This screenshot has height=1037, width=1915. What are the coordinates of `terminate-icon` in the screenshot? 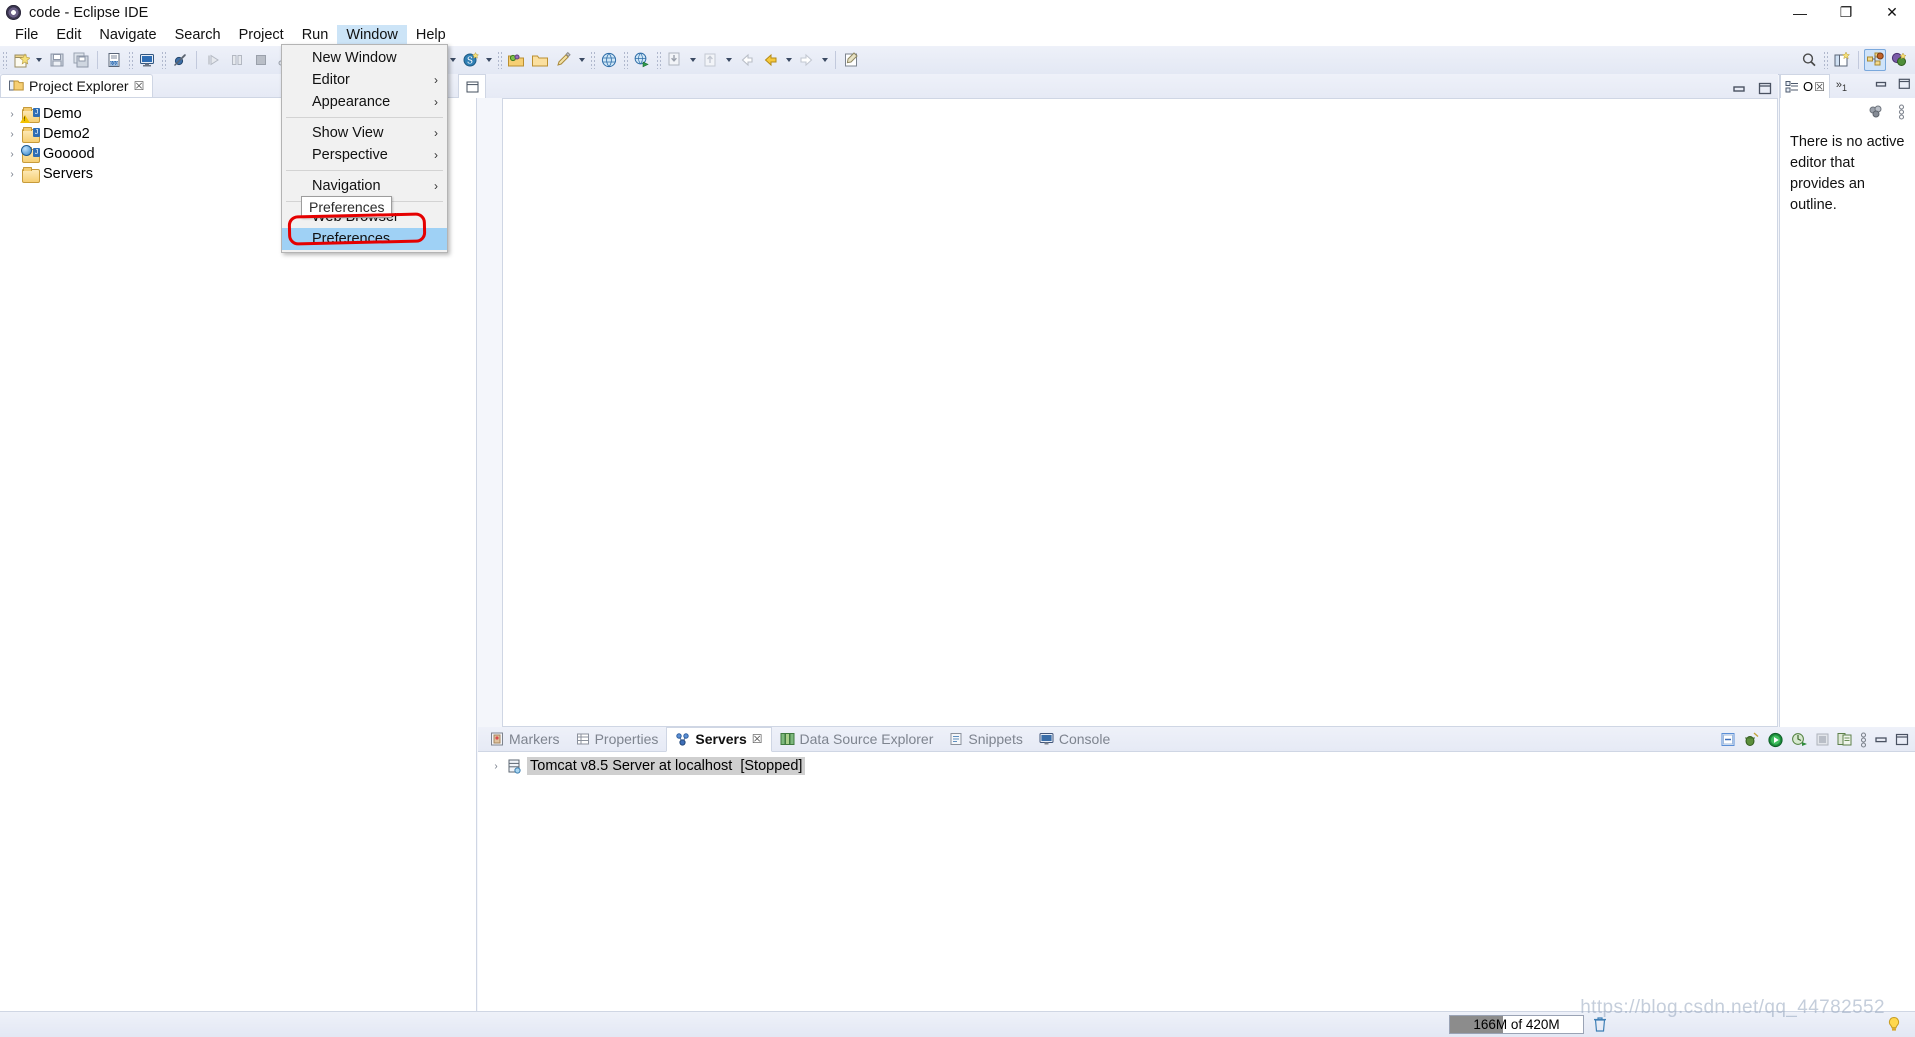 It's located at (261, 60).